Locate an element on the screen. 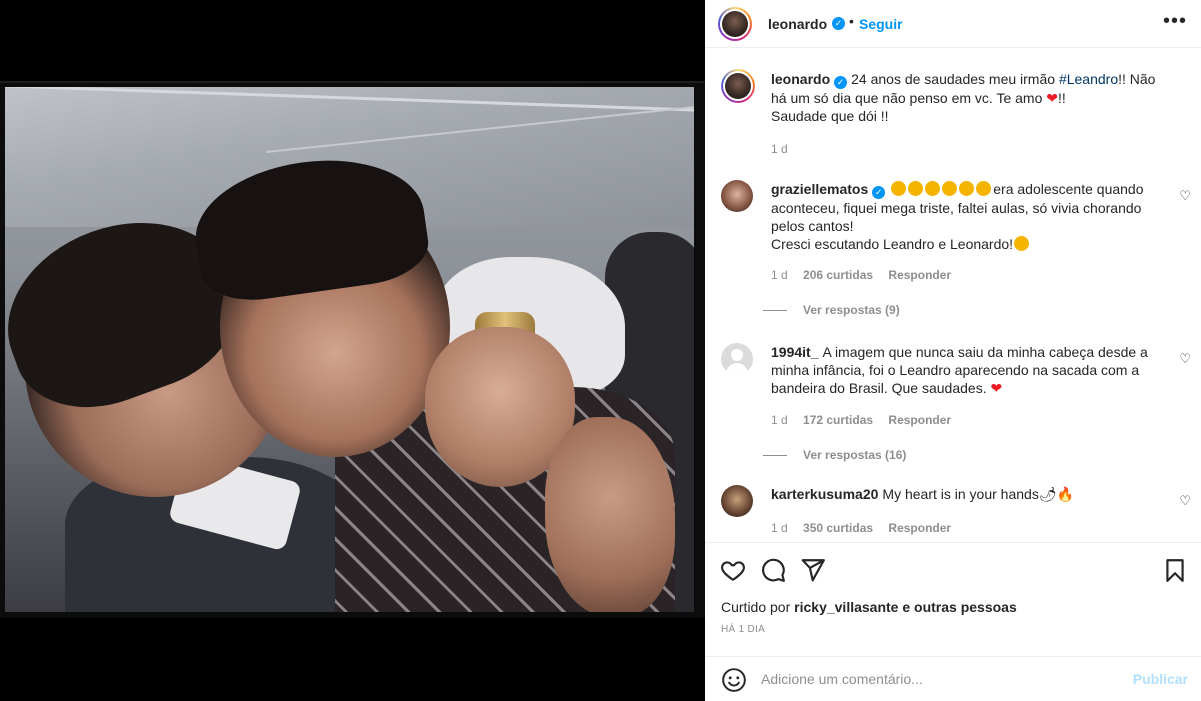 This screenshot has width=1201, height=701. comment-meta: 1 d 350 curtidas Responder is located at coordinates (861, 528).